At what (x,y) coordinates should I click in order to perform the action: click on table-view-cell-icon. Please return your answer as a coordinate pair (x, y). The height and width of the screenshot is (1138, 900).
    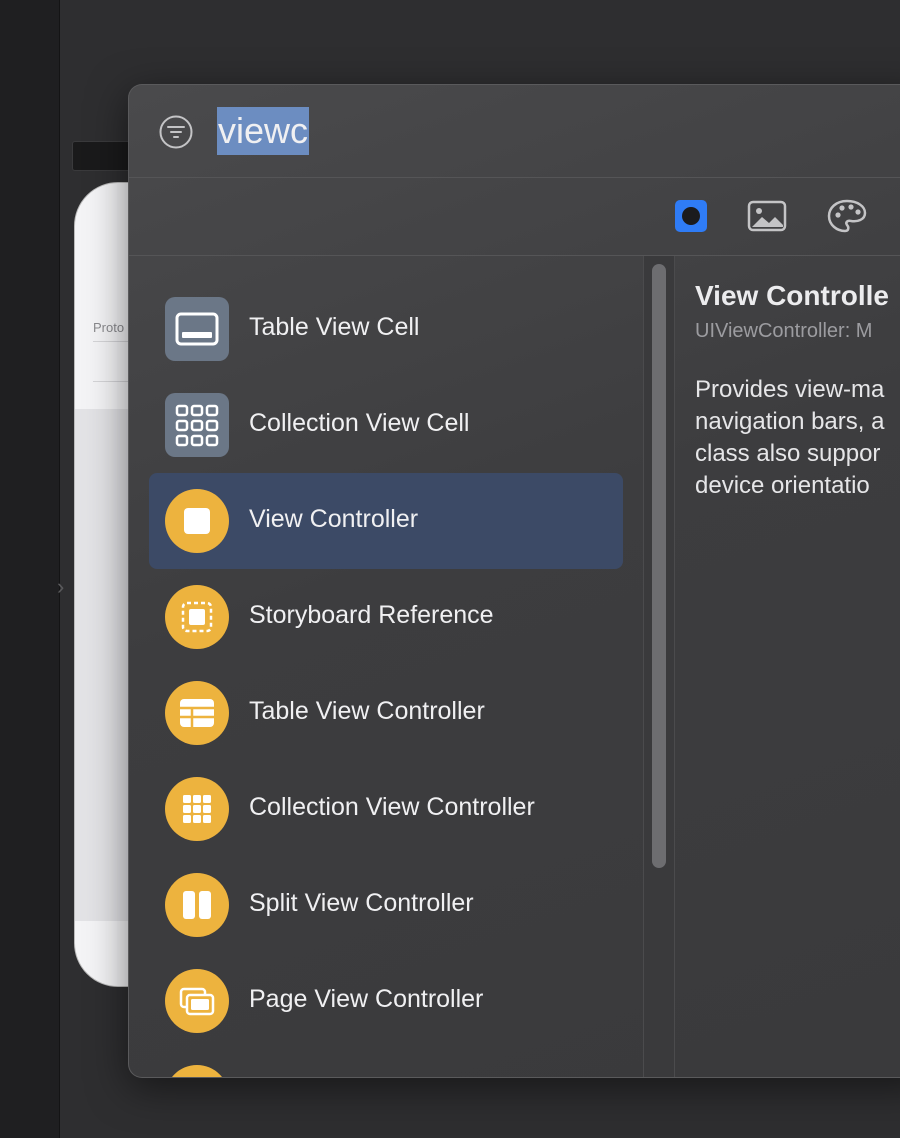
    Looking at the image, I should click on (197, 329).